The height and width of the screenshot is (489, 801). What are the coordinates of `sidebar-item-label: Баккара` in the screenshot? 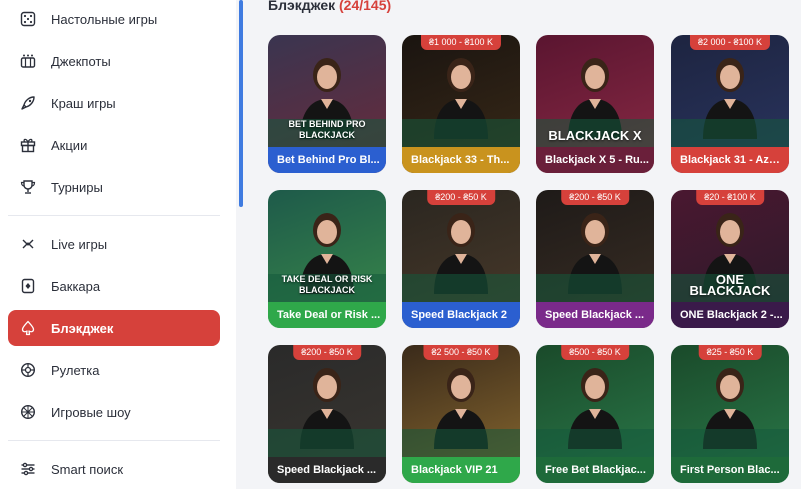 It's located at (76, 286).